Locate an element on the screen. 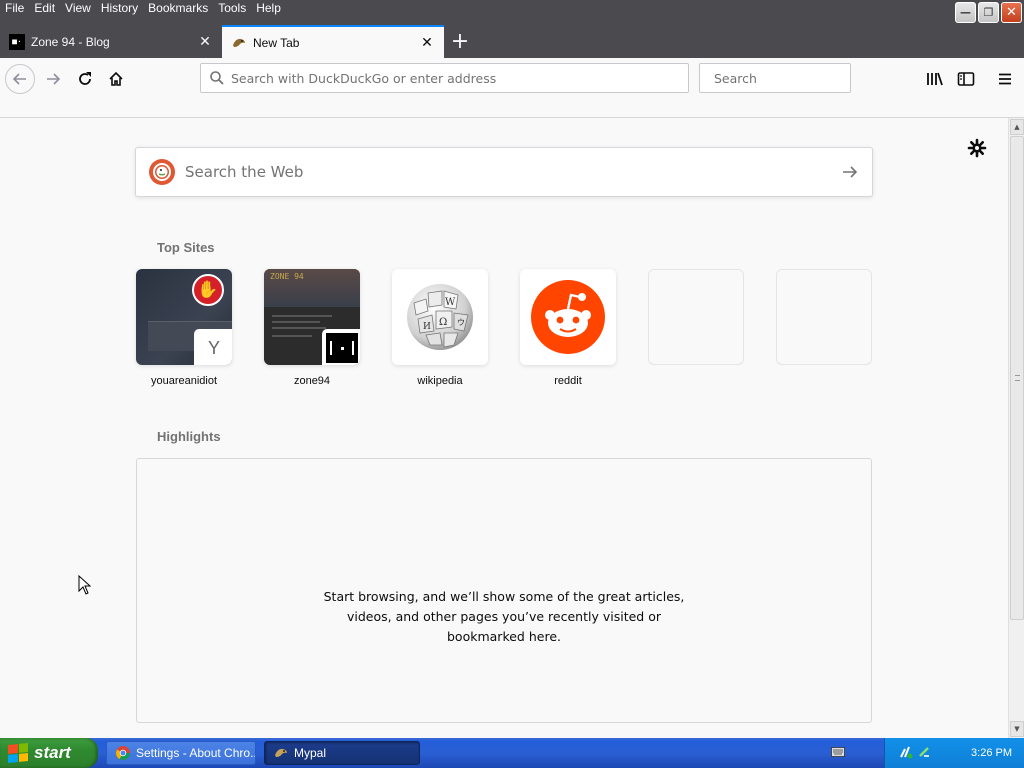 The width and height of the screenshot is (1024, 768). scroll-down-button: ▼ is located at coordinates (1017, 729).